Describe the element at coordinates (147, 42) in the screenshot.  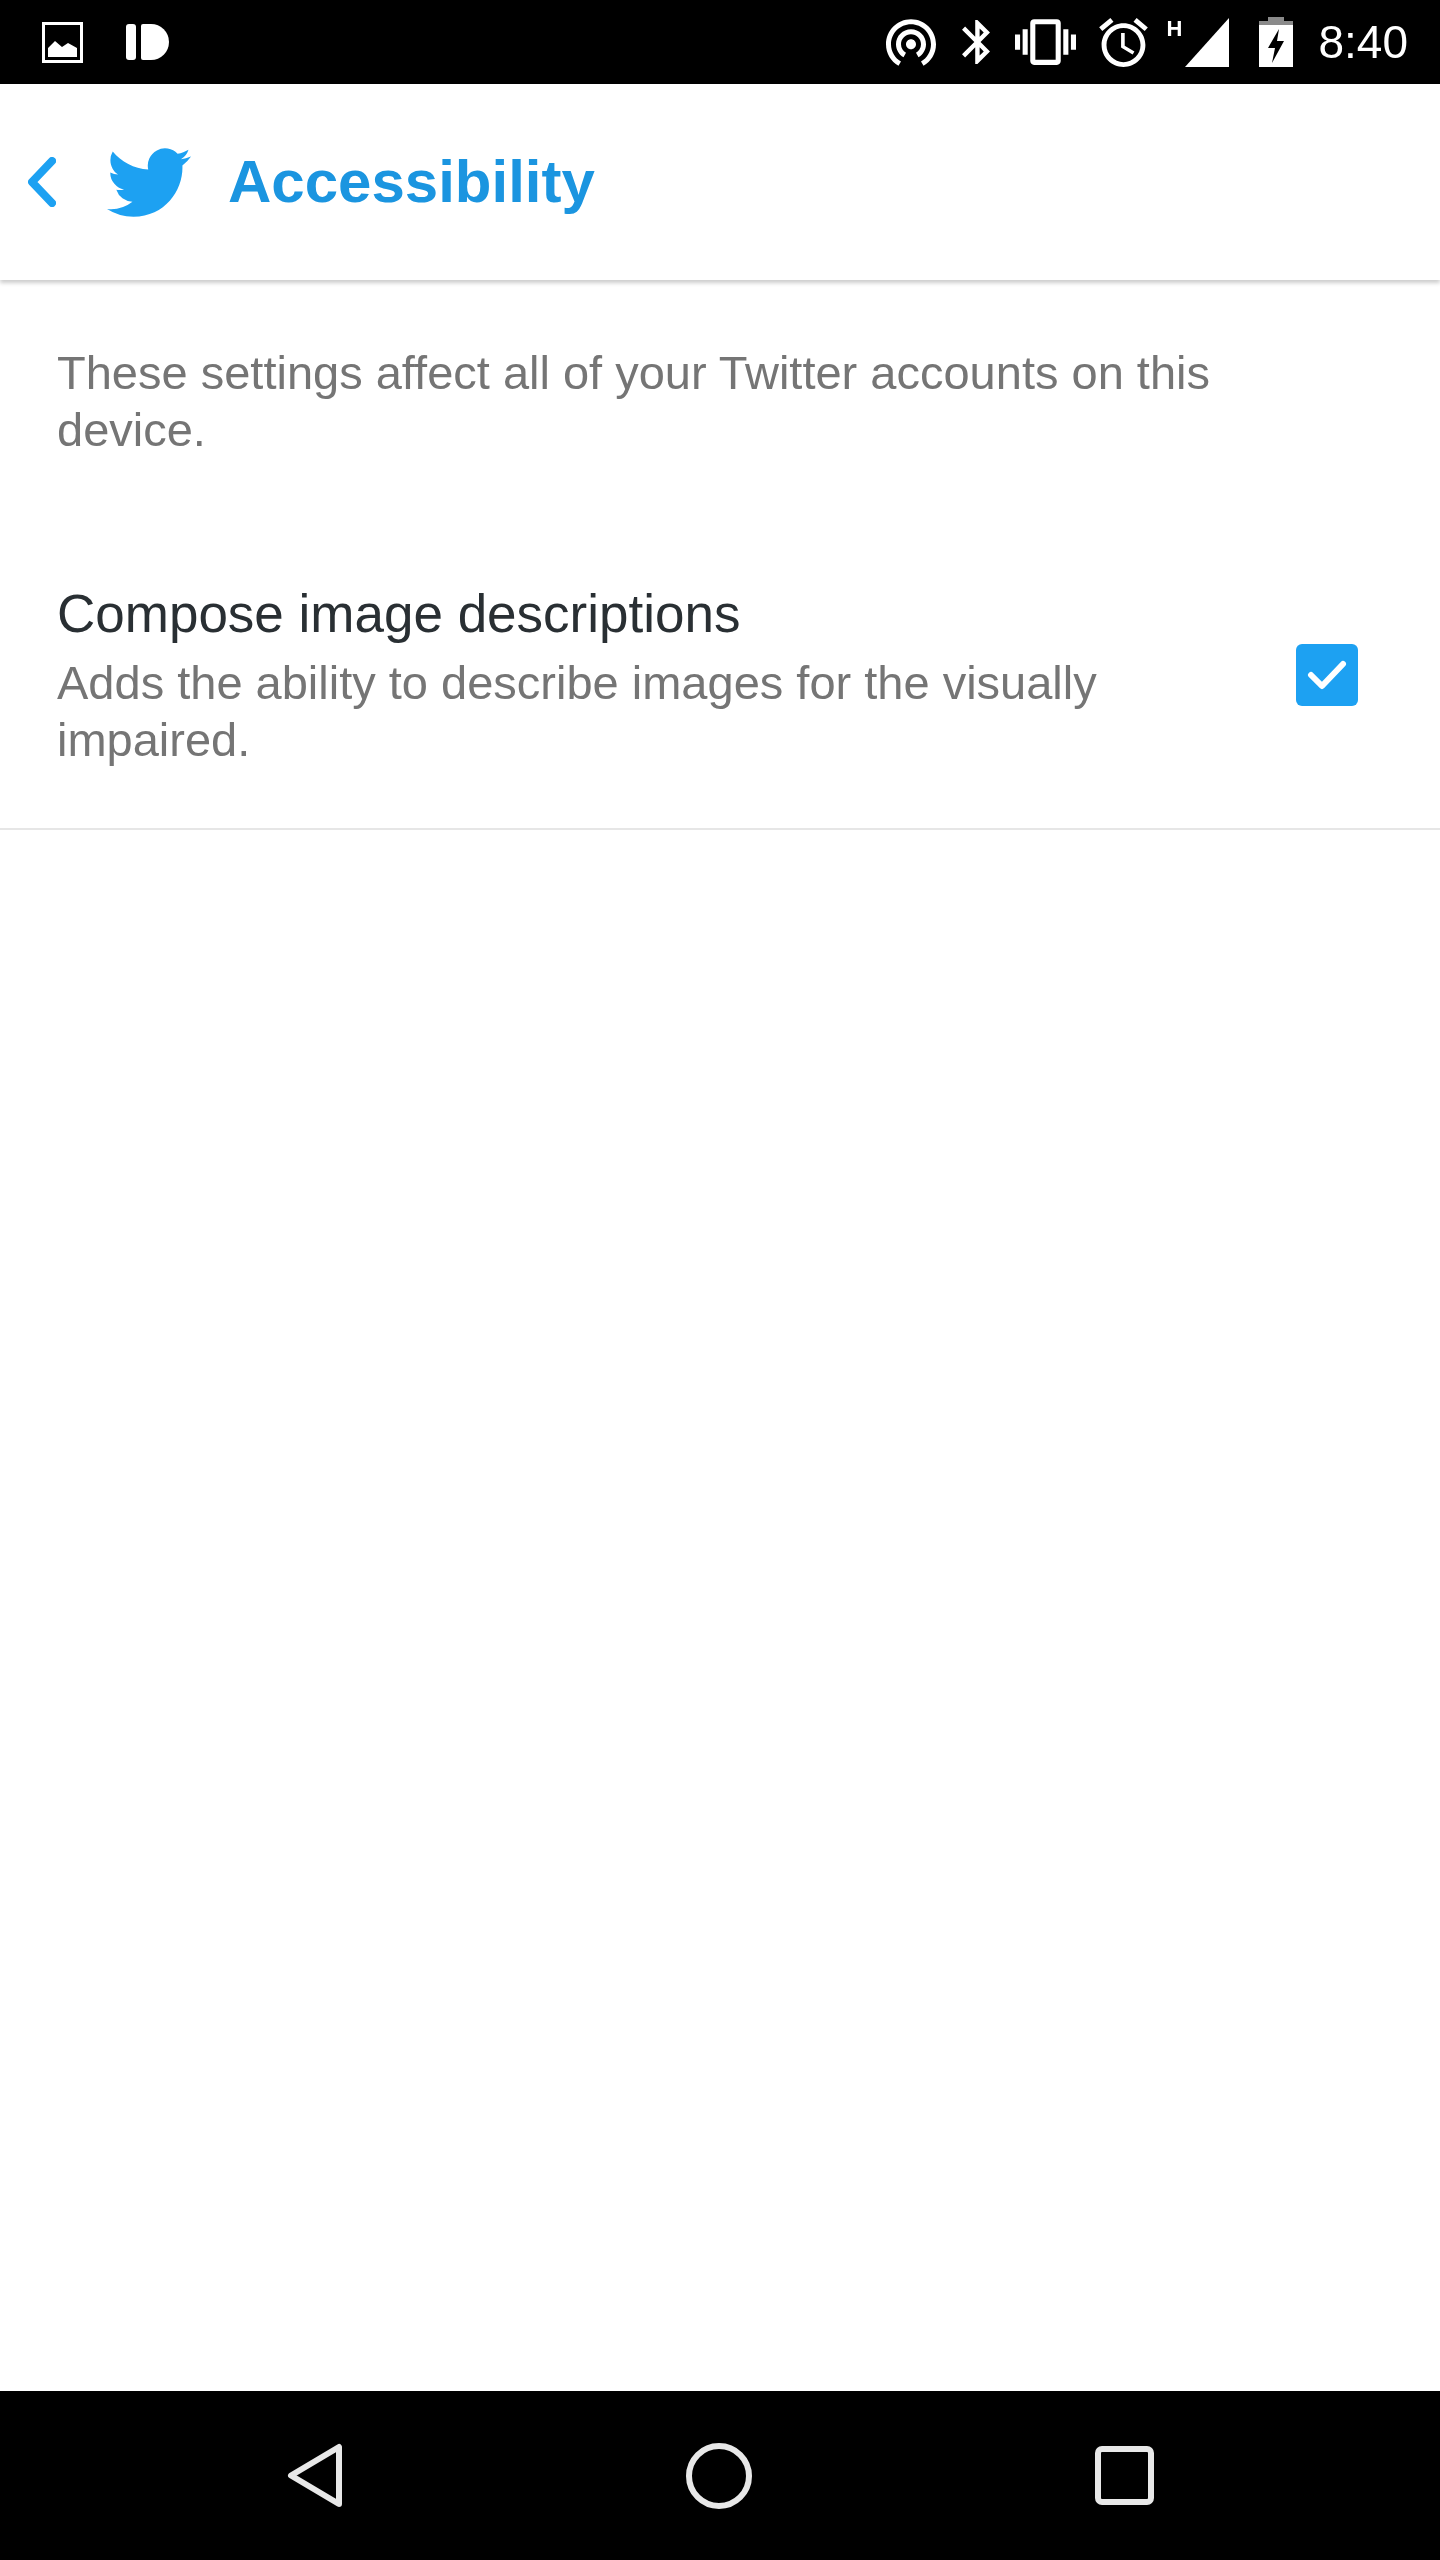
I see `bar-half-disc-icon` at that location.